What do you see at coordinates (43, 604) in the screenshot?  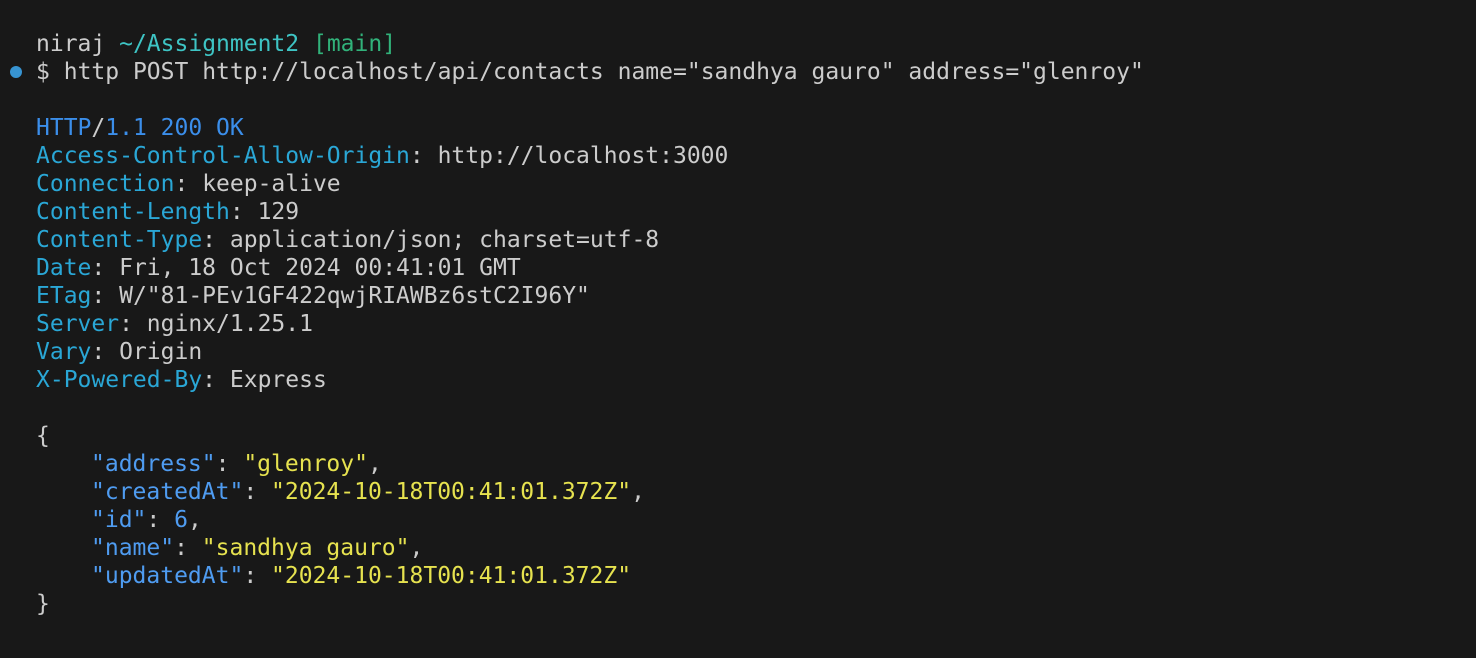 I see `json-close-brace: }` at bounding box center [43, 604].